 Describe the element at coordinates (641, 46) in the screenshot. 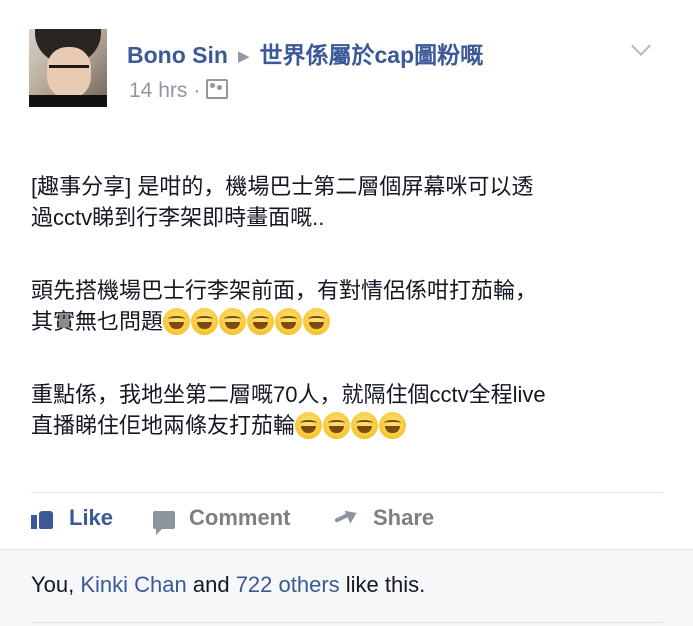

I see `chevron-down-icon` at that location.